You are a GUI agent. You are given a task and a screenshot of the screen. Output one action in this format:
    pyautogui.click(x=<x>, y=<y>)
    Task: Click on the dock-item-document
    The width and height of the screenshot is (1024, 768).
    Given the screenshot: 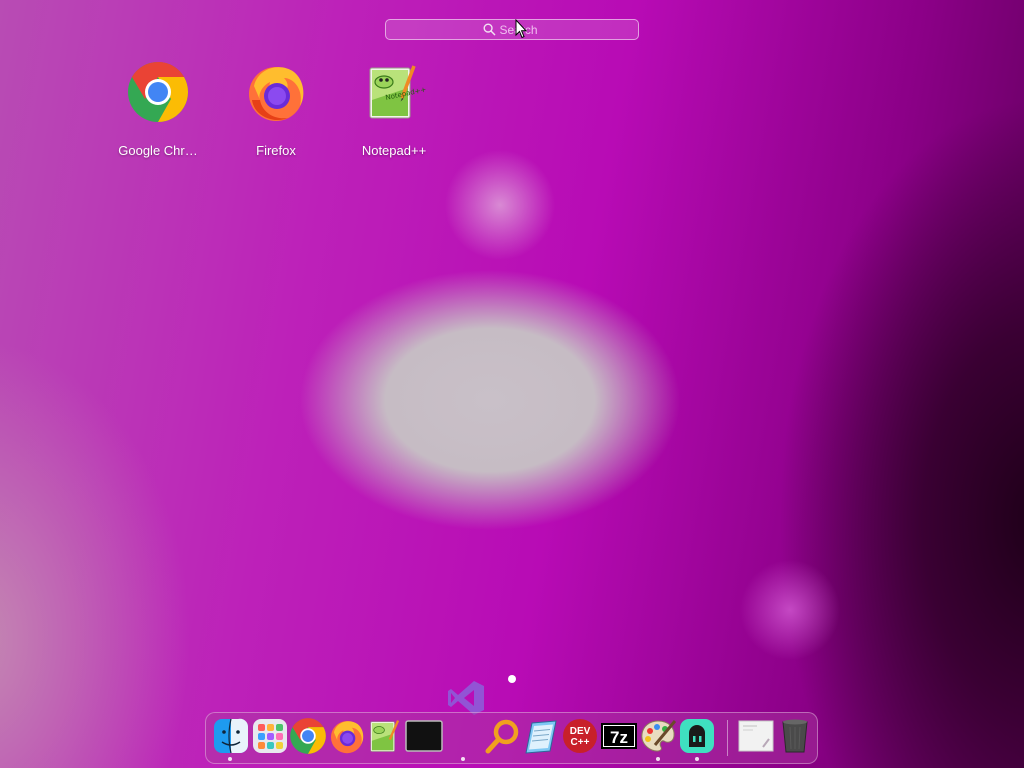 What is the action you would take?
    pyautogui.click(x=756, y=736)
    